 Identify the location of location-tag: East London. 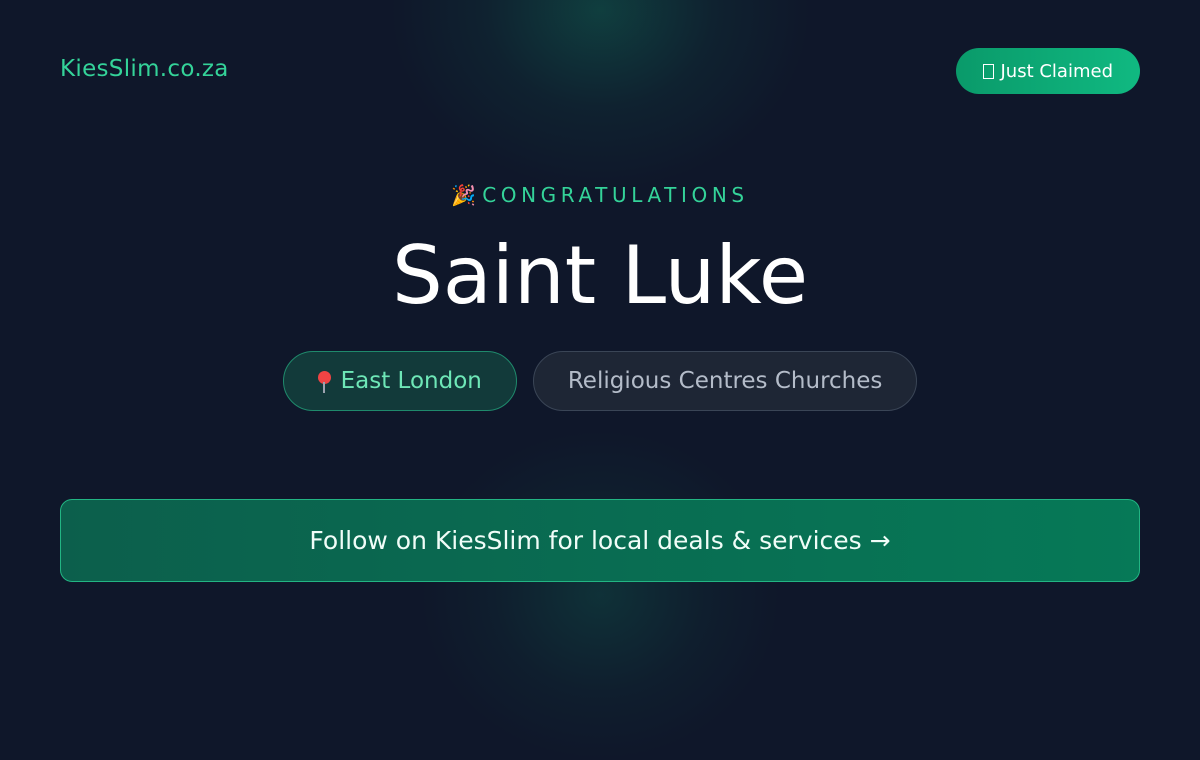
(399, 381).